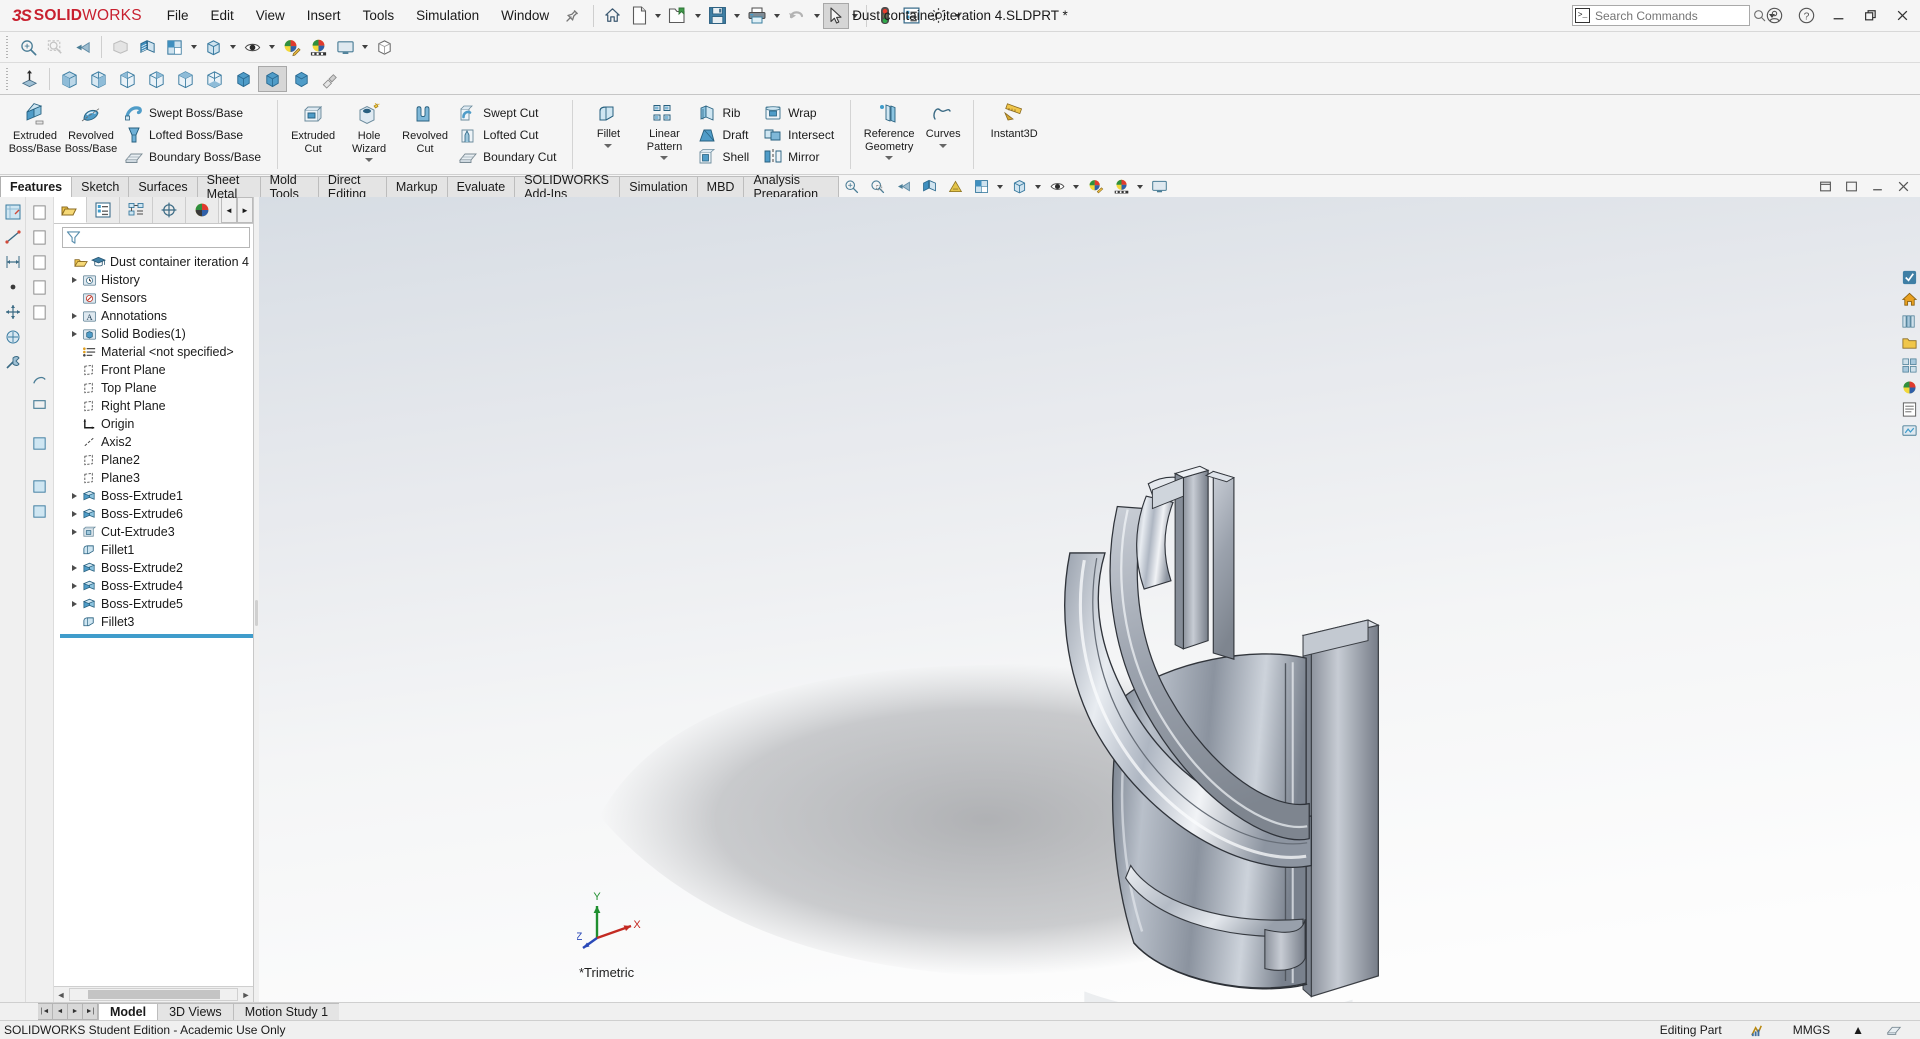 The width and height of the screenshot is (1920, 1039). Describe the element at coordinates (889, 158) in the screenshot. I see `reference-geometry-dropdown` at that location.